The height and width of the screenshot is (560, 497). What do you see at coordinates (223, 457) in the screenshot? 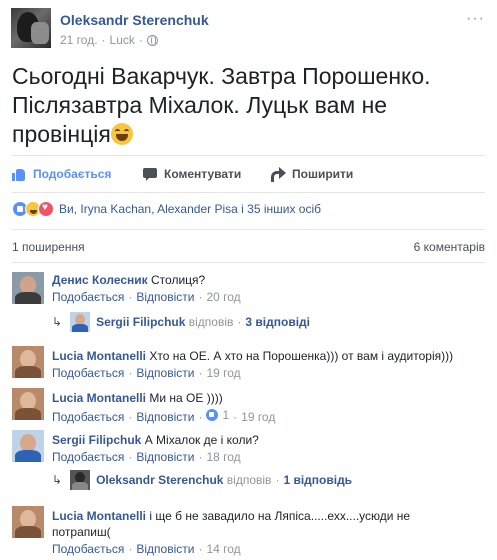
I see `comment-time: 18 год` at bounding box center [223, 457].